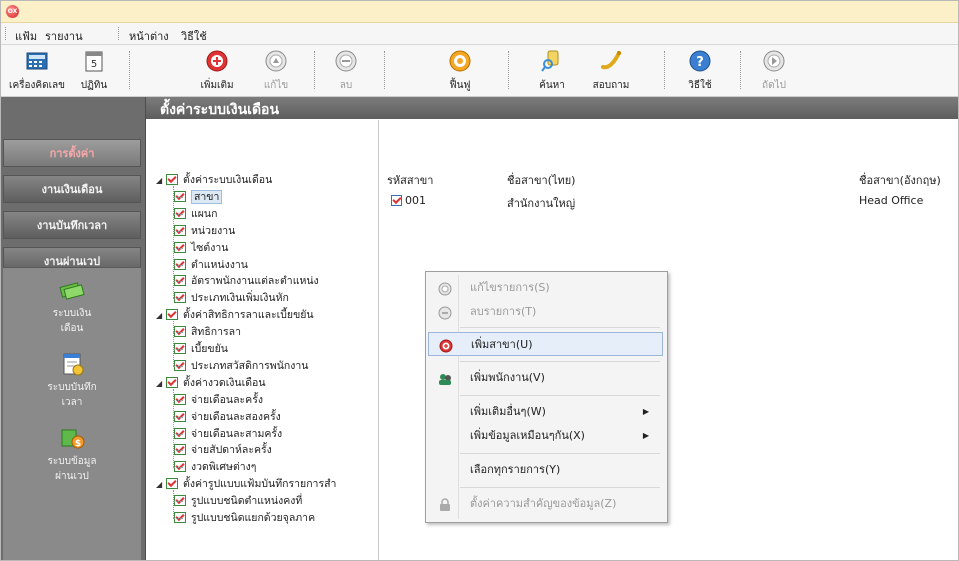 Image resolution: width=959 pixels, height=561 pixels. I want to click on tree-node-label: งวดพิเศษต่างๆ, so click(224, 467).